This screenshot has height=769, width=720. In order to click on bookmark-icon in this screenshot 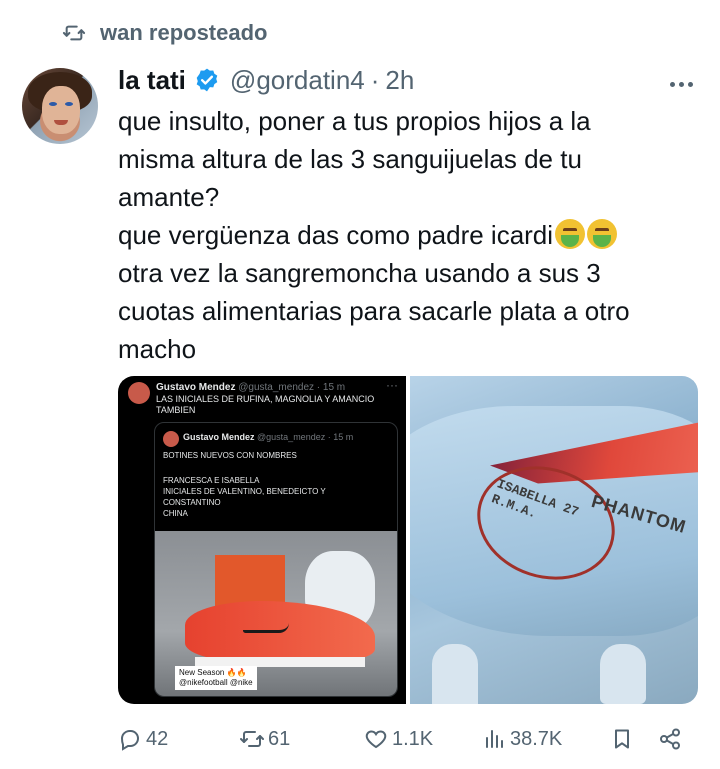, I will do `click(622, 739)`.